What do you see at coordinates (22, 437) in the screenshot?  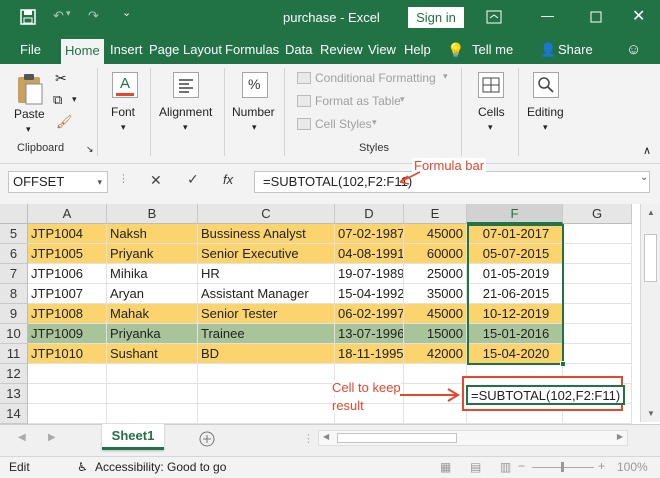 I see `prev-sheet-icon: ◀` at bounding box center [22, 437].